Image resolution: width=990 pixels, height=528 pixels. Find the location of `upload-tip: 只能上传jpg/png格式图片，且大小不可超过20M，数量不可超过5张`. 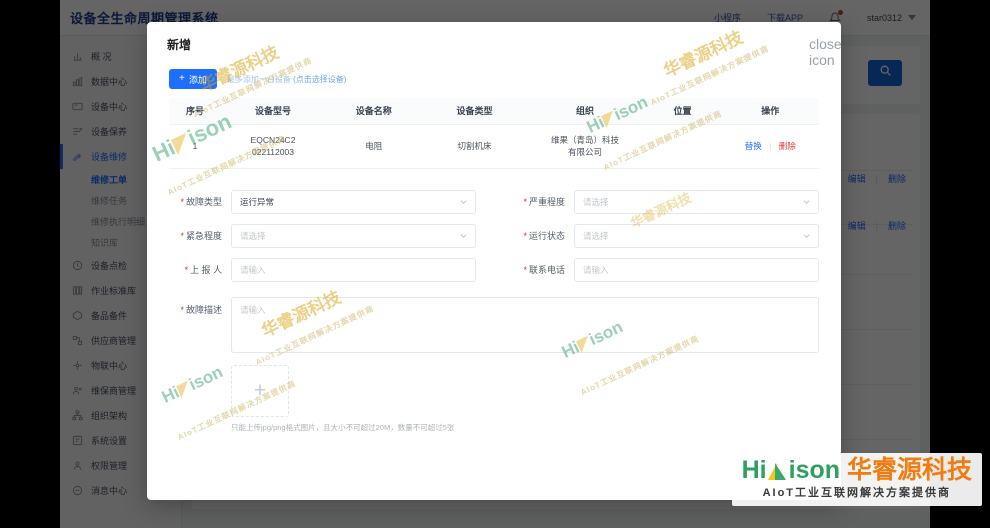

upload-tip: 只能上传jpg/png格式图片，且大小不可超过20M，数量不可超过5张 is located at coordinates (343, 427).